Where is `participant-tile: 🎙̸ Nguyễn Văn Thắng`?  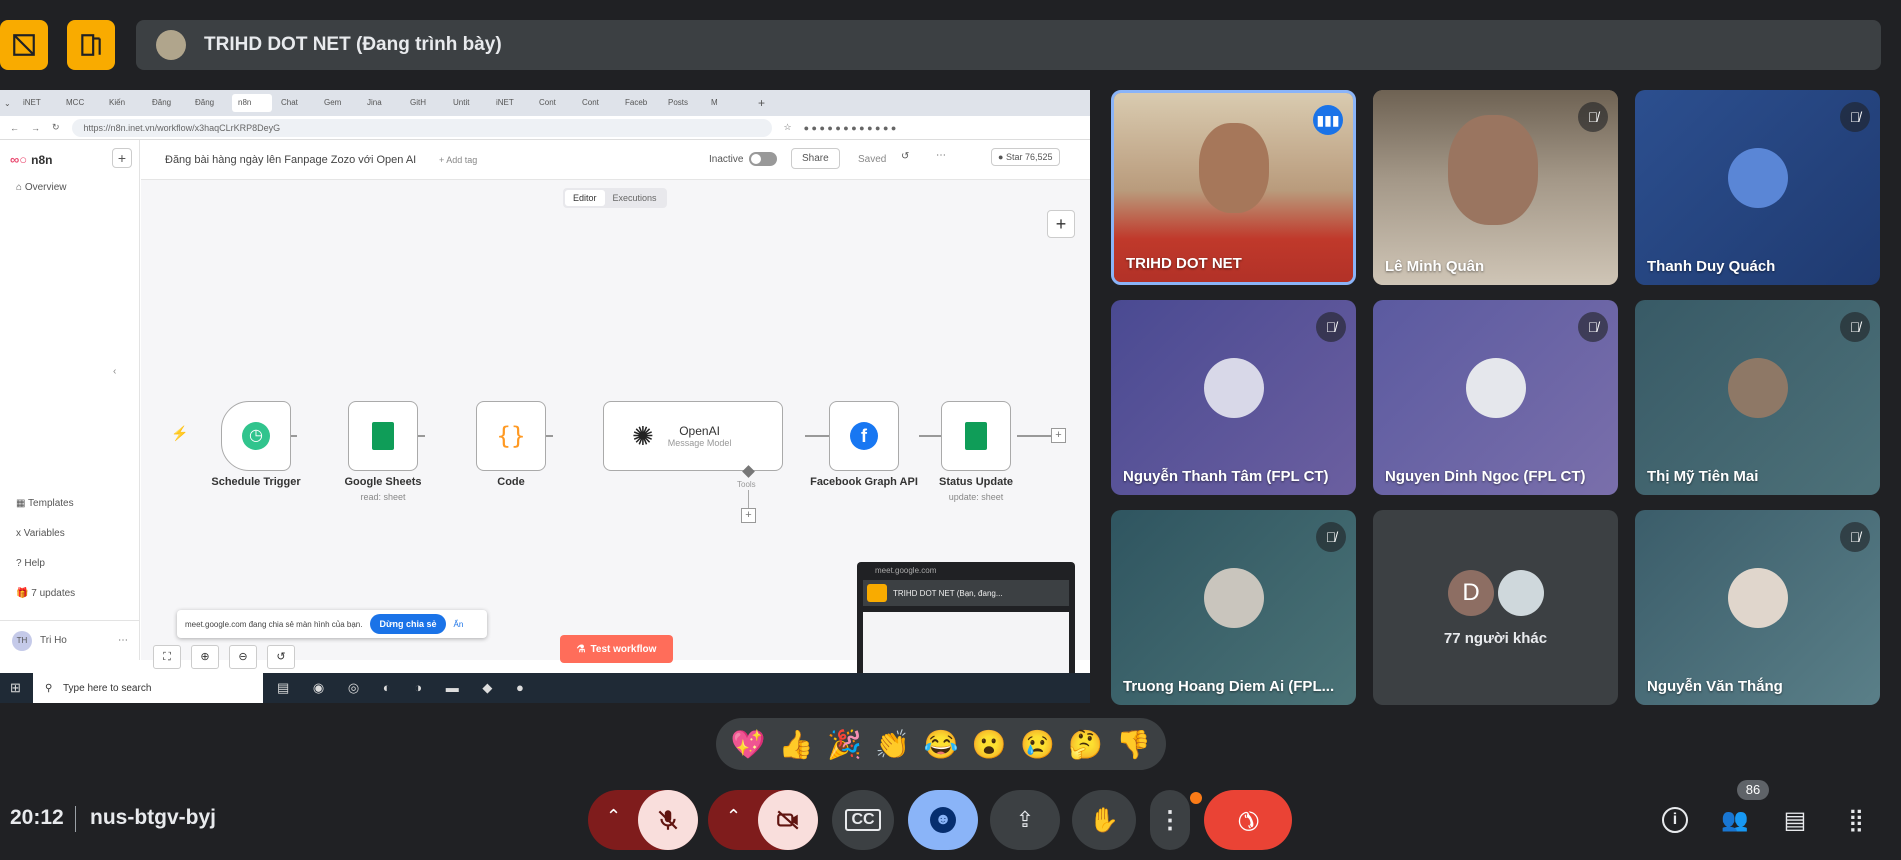 participant-tile: 🎙̸ Nguyễn Văn Thắng is located at coordinates (1757, 607).